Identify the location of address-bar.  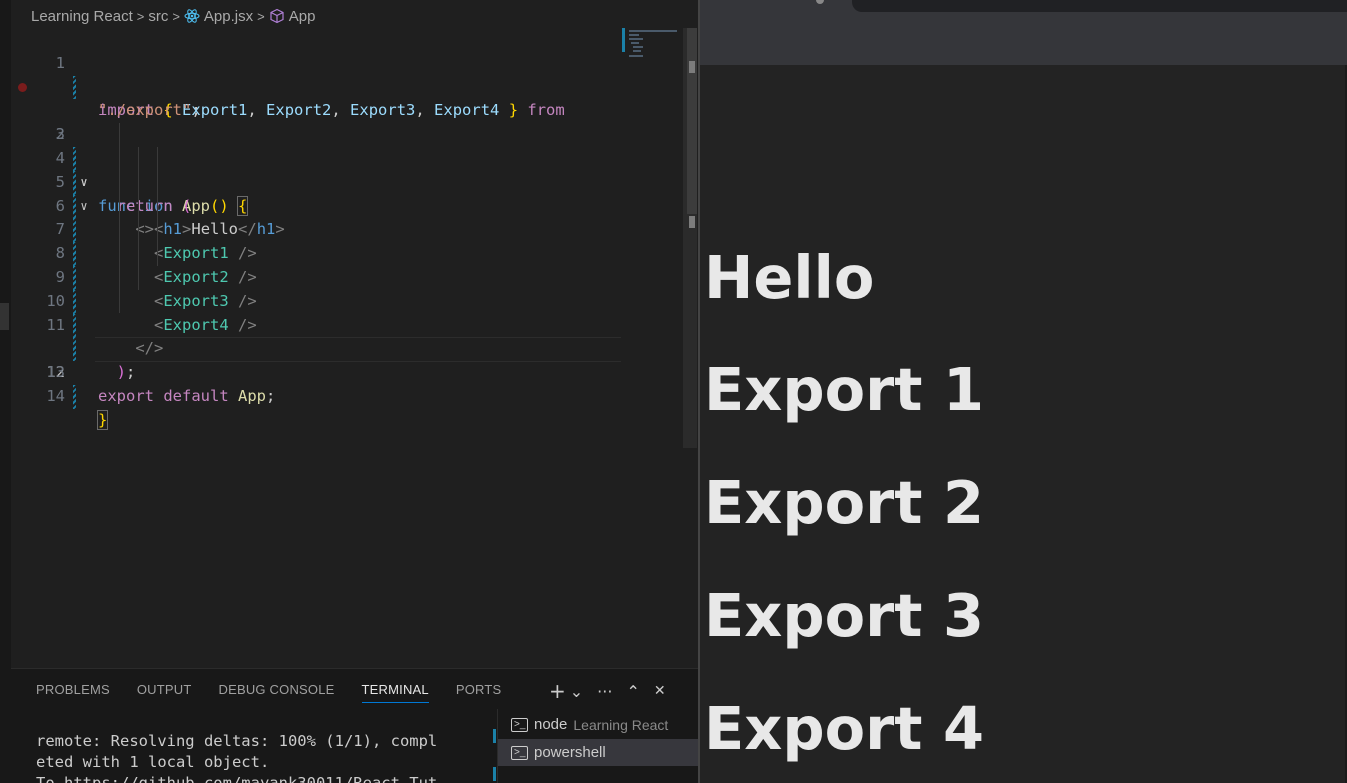
(1099, 6).